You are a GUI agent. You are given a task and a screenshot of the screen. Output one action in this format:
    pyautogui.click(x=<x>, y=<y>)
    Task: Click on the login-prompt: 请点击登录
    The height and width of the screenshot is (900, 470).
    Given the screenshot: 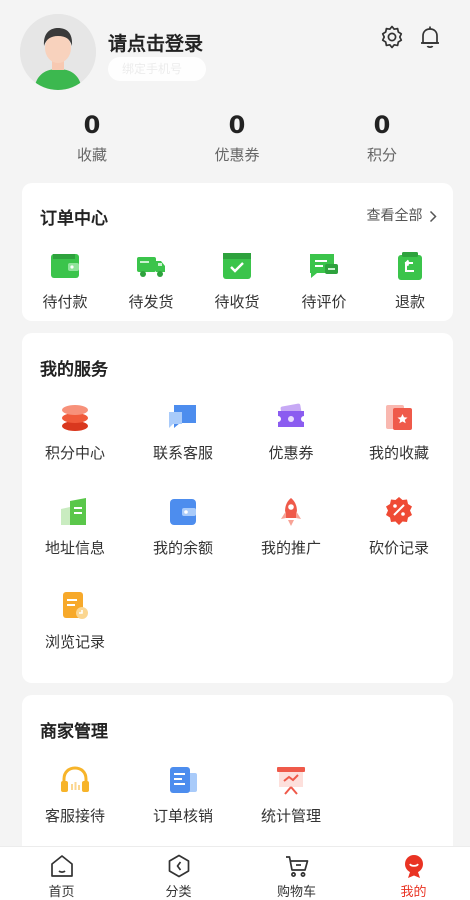 What is the action you would take?
    pyautogui.click(x=155, y=42)
    